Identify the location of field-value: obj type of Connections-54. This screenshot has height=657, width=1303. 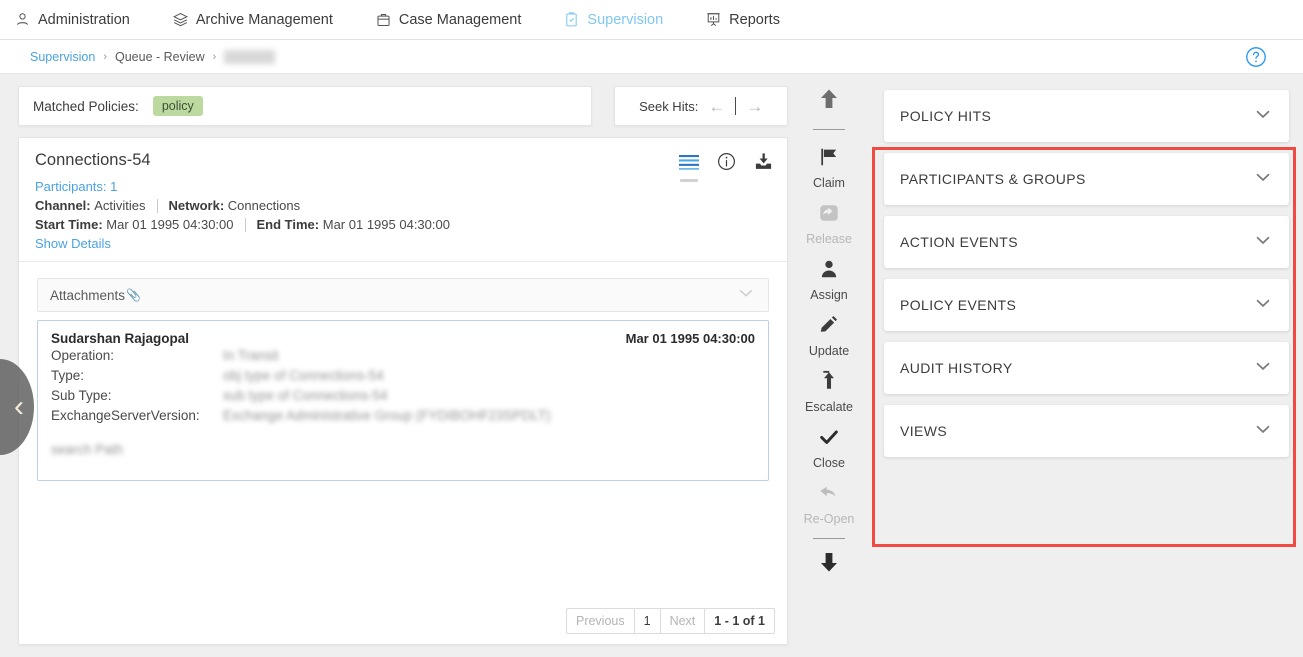
(303, 375).